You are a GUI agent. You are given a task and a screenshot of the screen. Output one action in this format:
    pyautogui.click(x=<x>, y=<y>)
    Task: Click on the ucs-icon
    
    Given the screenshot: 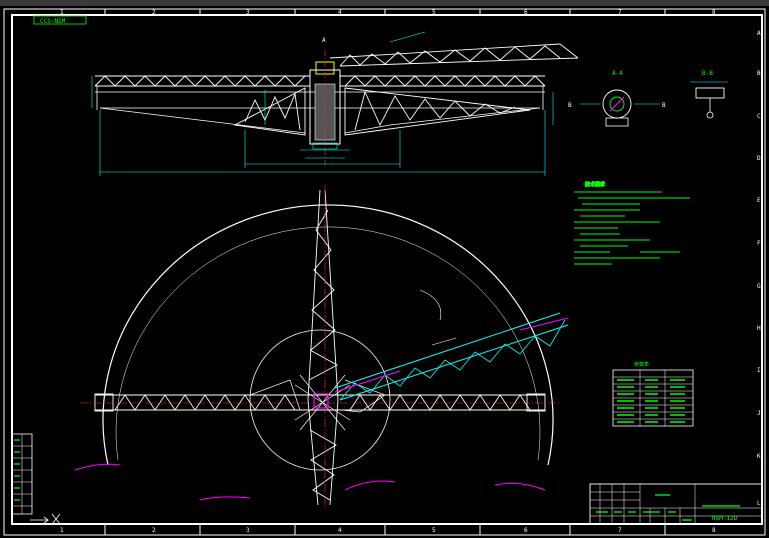 What is the action you would take?
    pyautogui.click(x=45, y=519)
    